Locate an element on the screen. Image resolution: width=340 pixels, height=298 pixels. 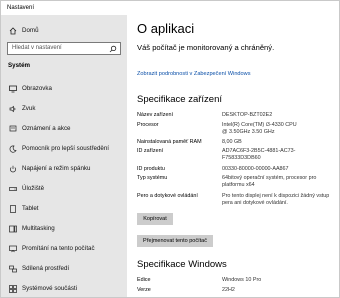
sidebar-item-label: Promítání na tento počítač is located at coordinates (58, 248).